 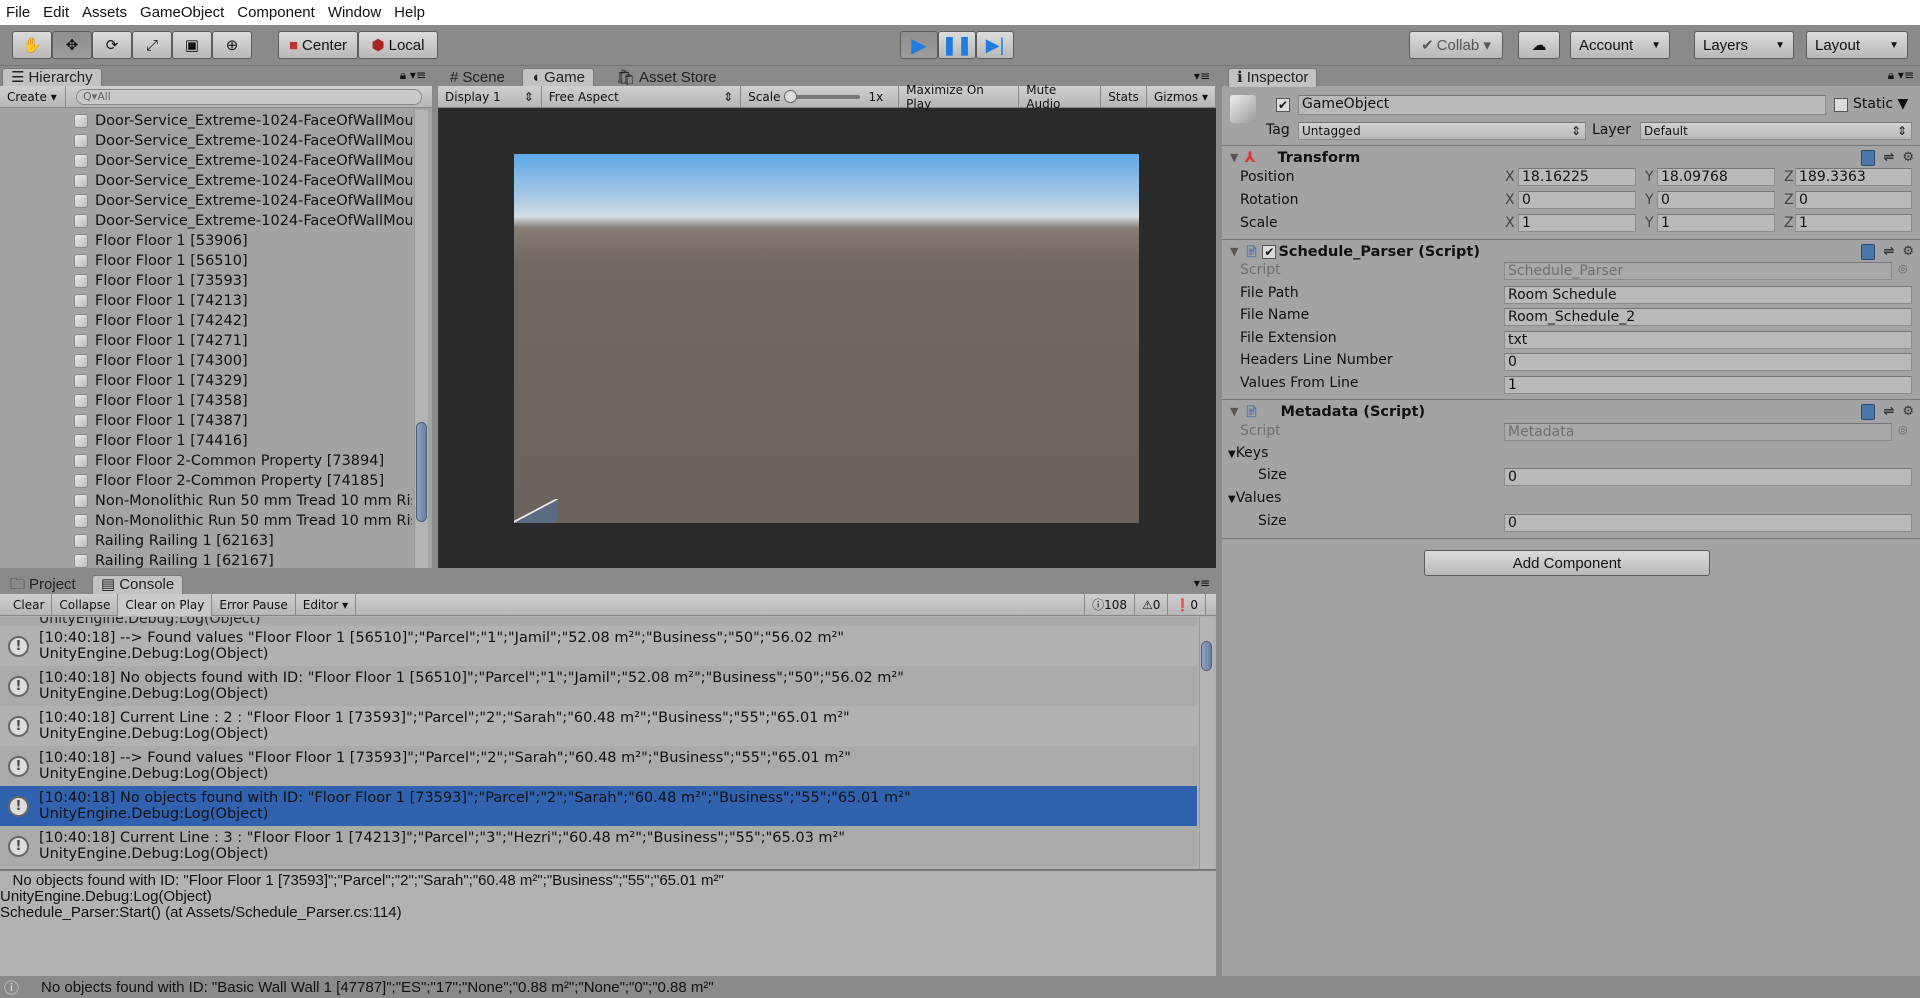 I want to click on hierarchy-search-input: Q▾All, so click(x=249, y=96).